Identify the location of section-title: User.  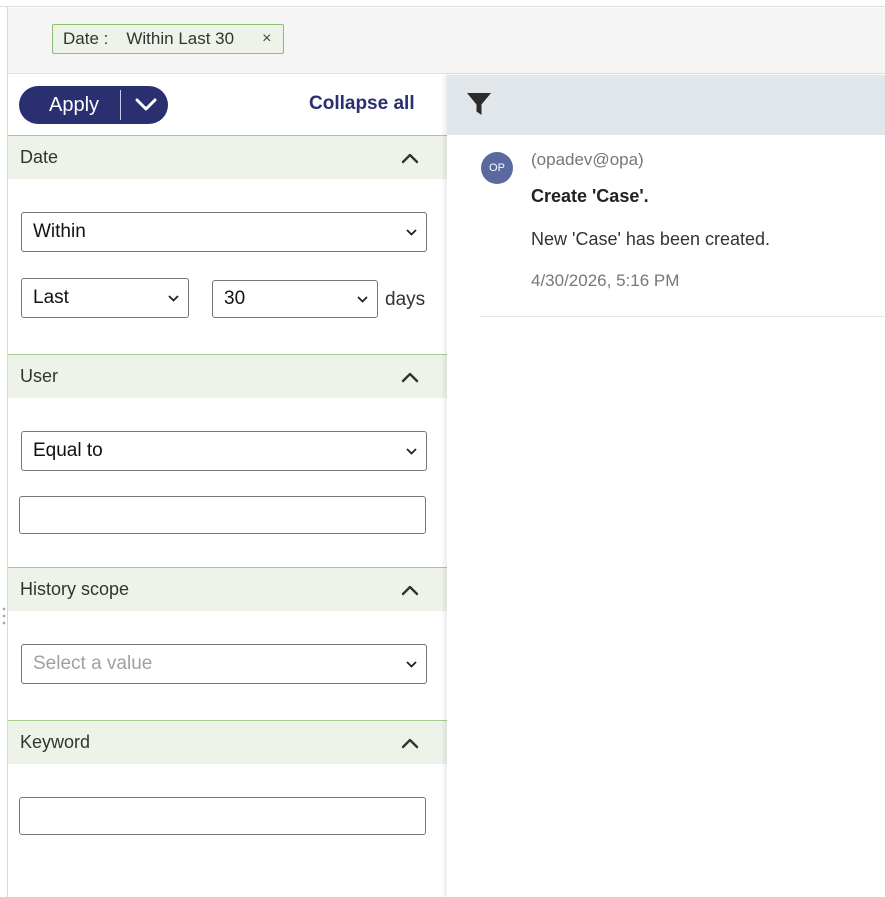
(39, 376).